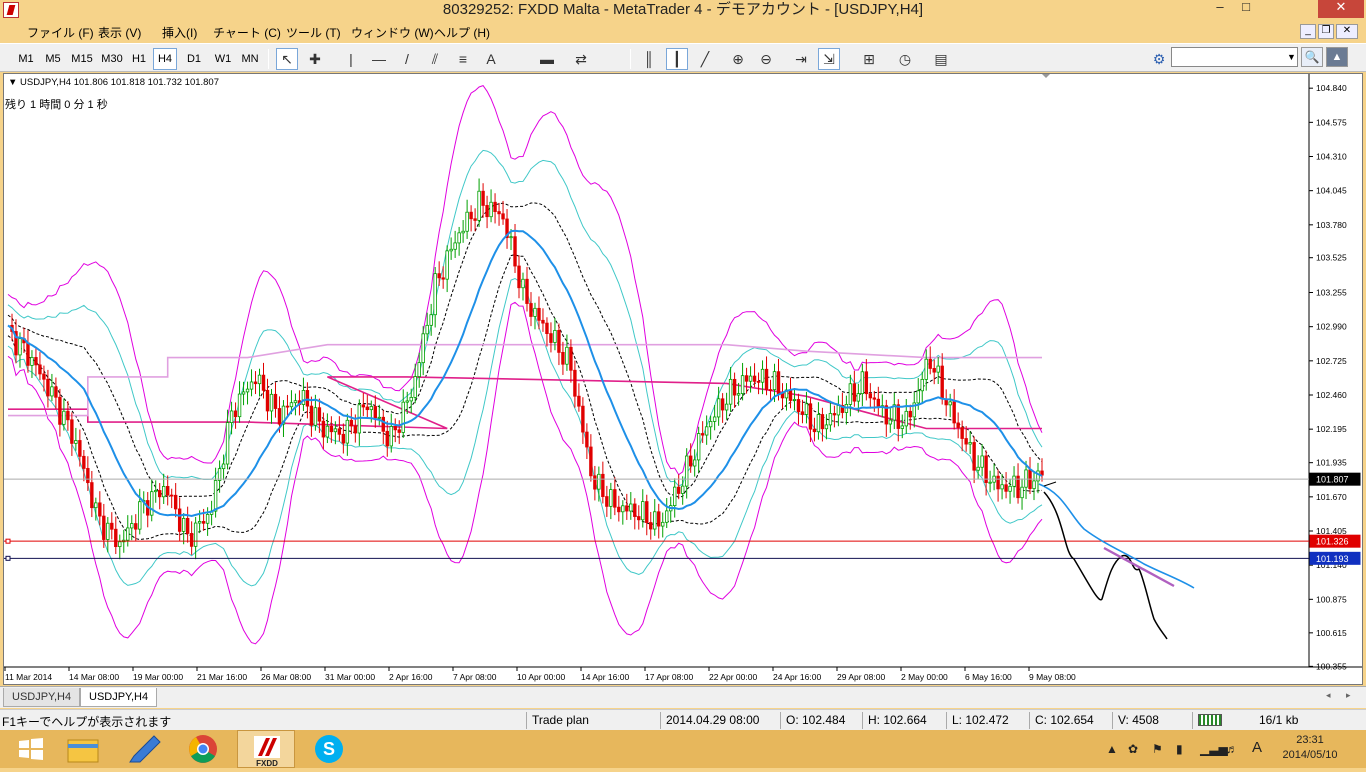 This screenshot has width=1366, height=772. Describe the element at coordinates (1138, 720) in the screenshot. I see `status-volume: V: 4508` at that location.